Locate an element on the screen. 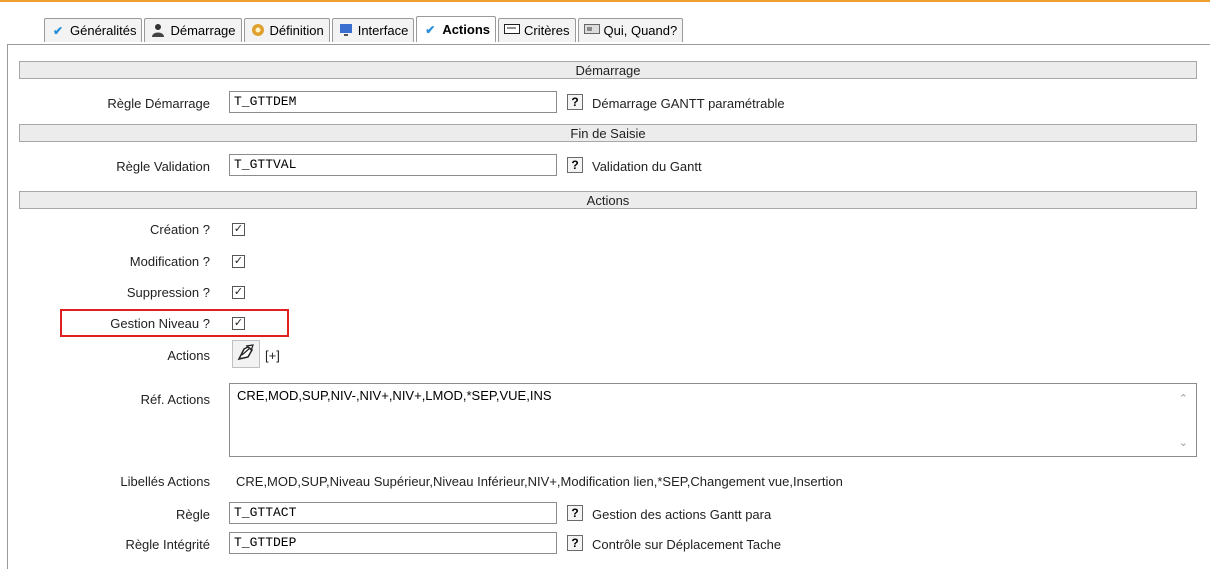 The width and height of the screenshot is (1210, 569). suppression-label: Suppression ? is located at coordinates (168, 292).